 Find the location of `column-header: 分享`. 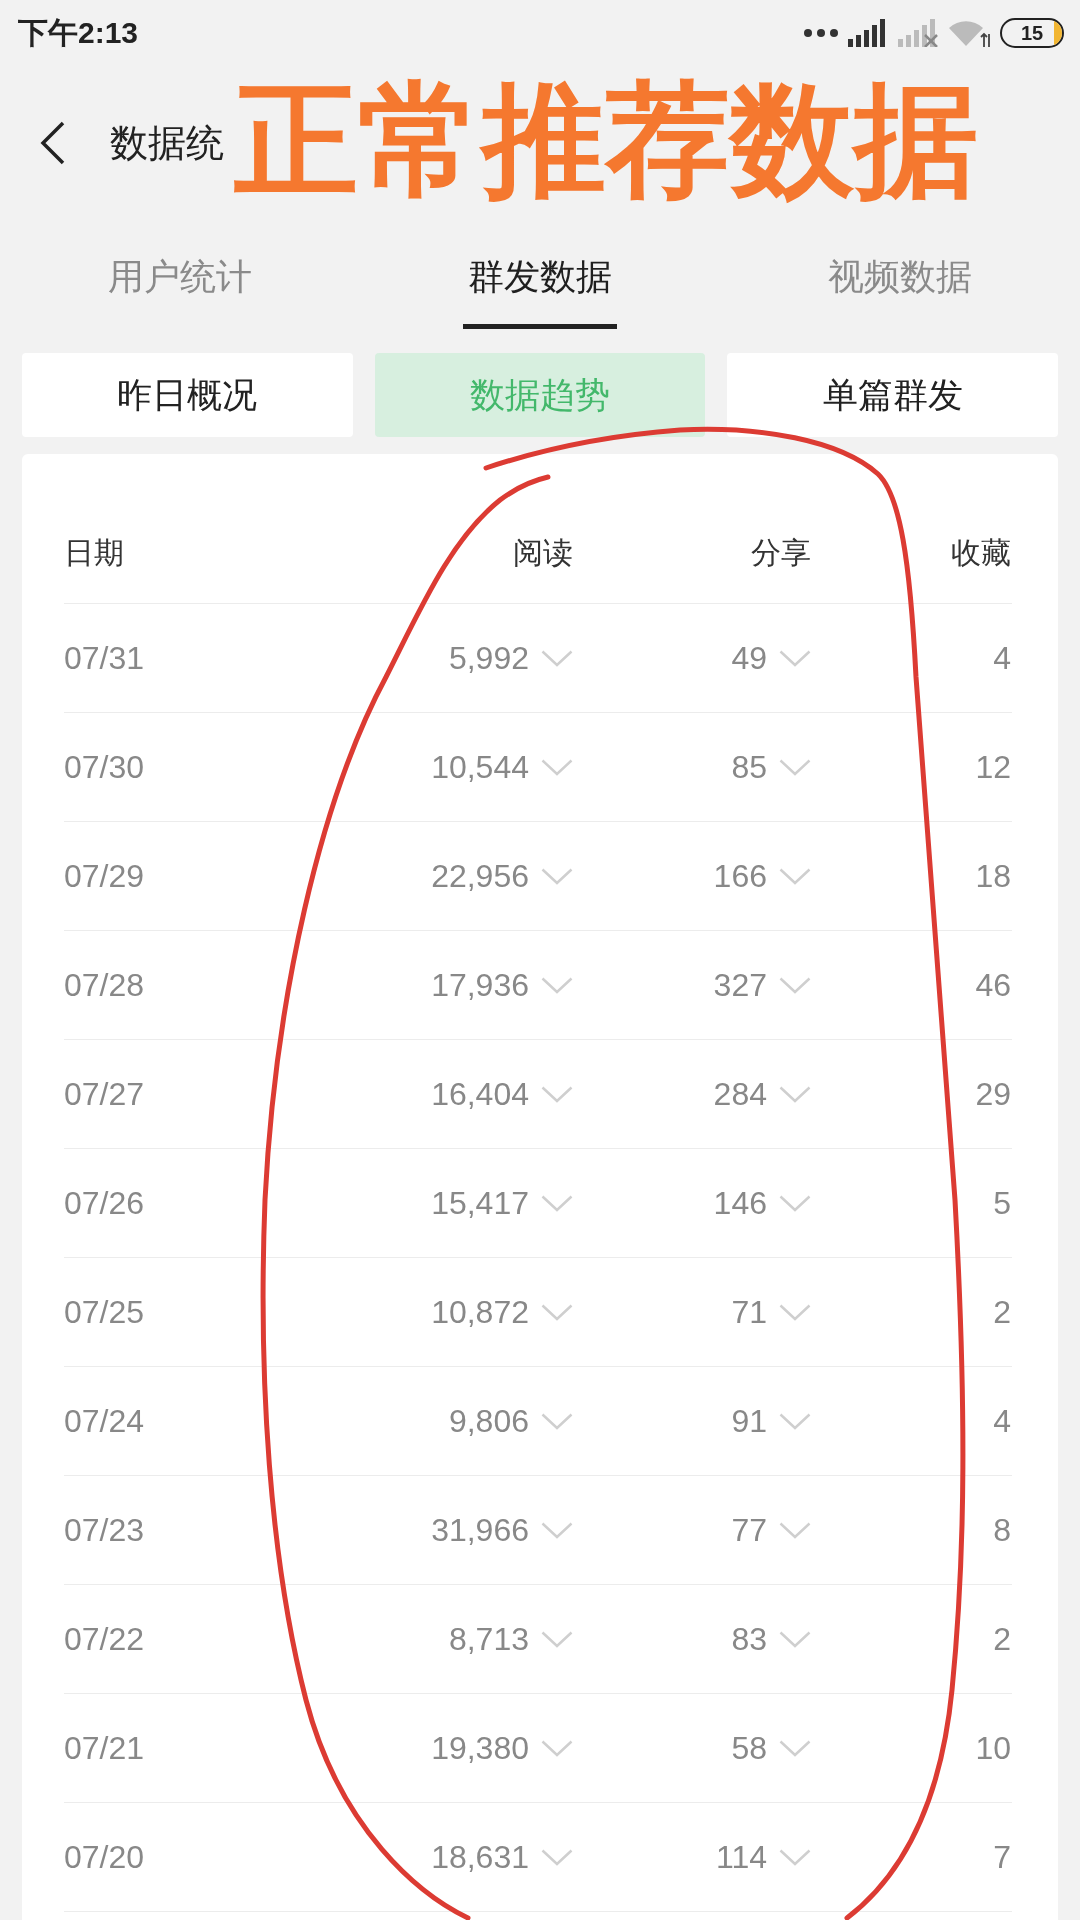

column-header: 分享 is located at coordinates (781, 553).